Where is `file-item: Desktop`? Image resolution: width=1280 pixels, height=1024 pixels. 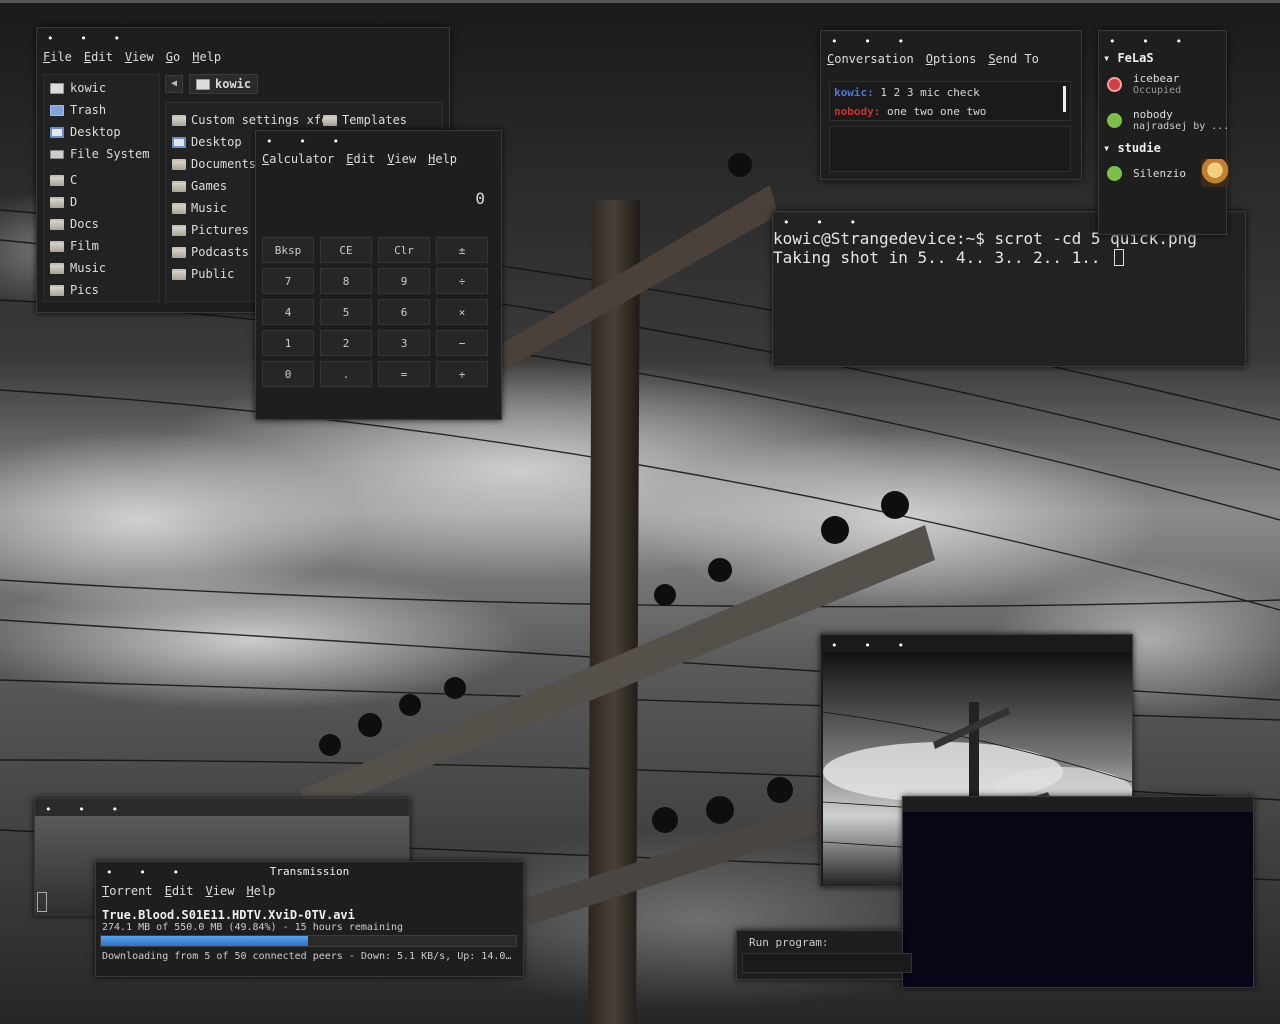
file-item: Desktop is located at coordinates (207, 142).